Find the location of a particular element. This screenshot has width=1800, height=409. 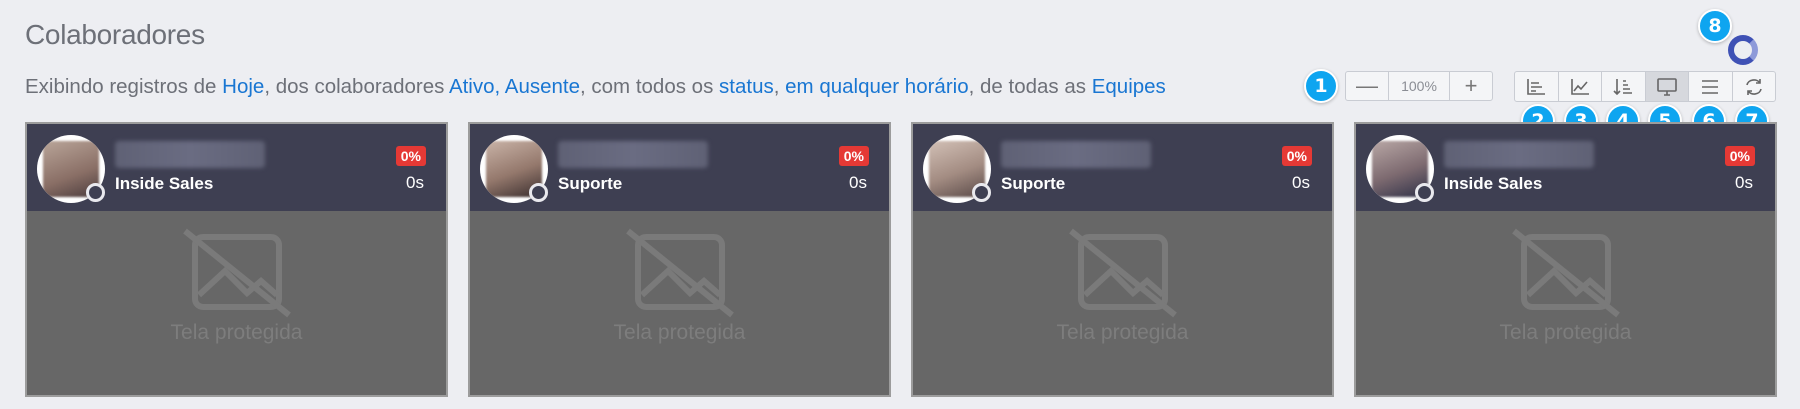

filter-status-ausente-link: Ausente is located at coordinates (542, 86).